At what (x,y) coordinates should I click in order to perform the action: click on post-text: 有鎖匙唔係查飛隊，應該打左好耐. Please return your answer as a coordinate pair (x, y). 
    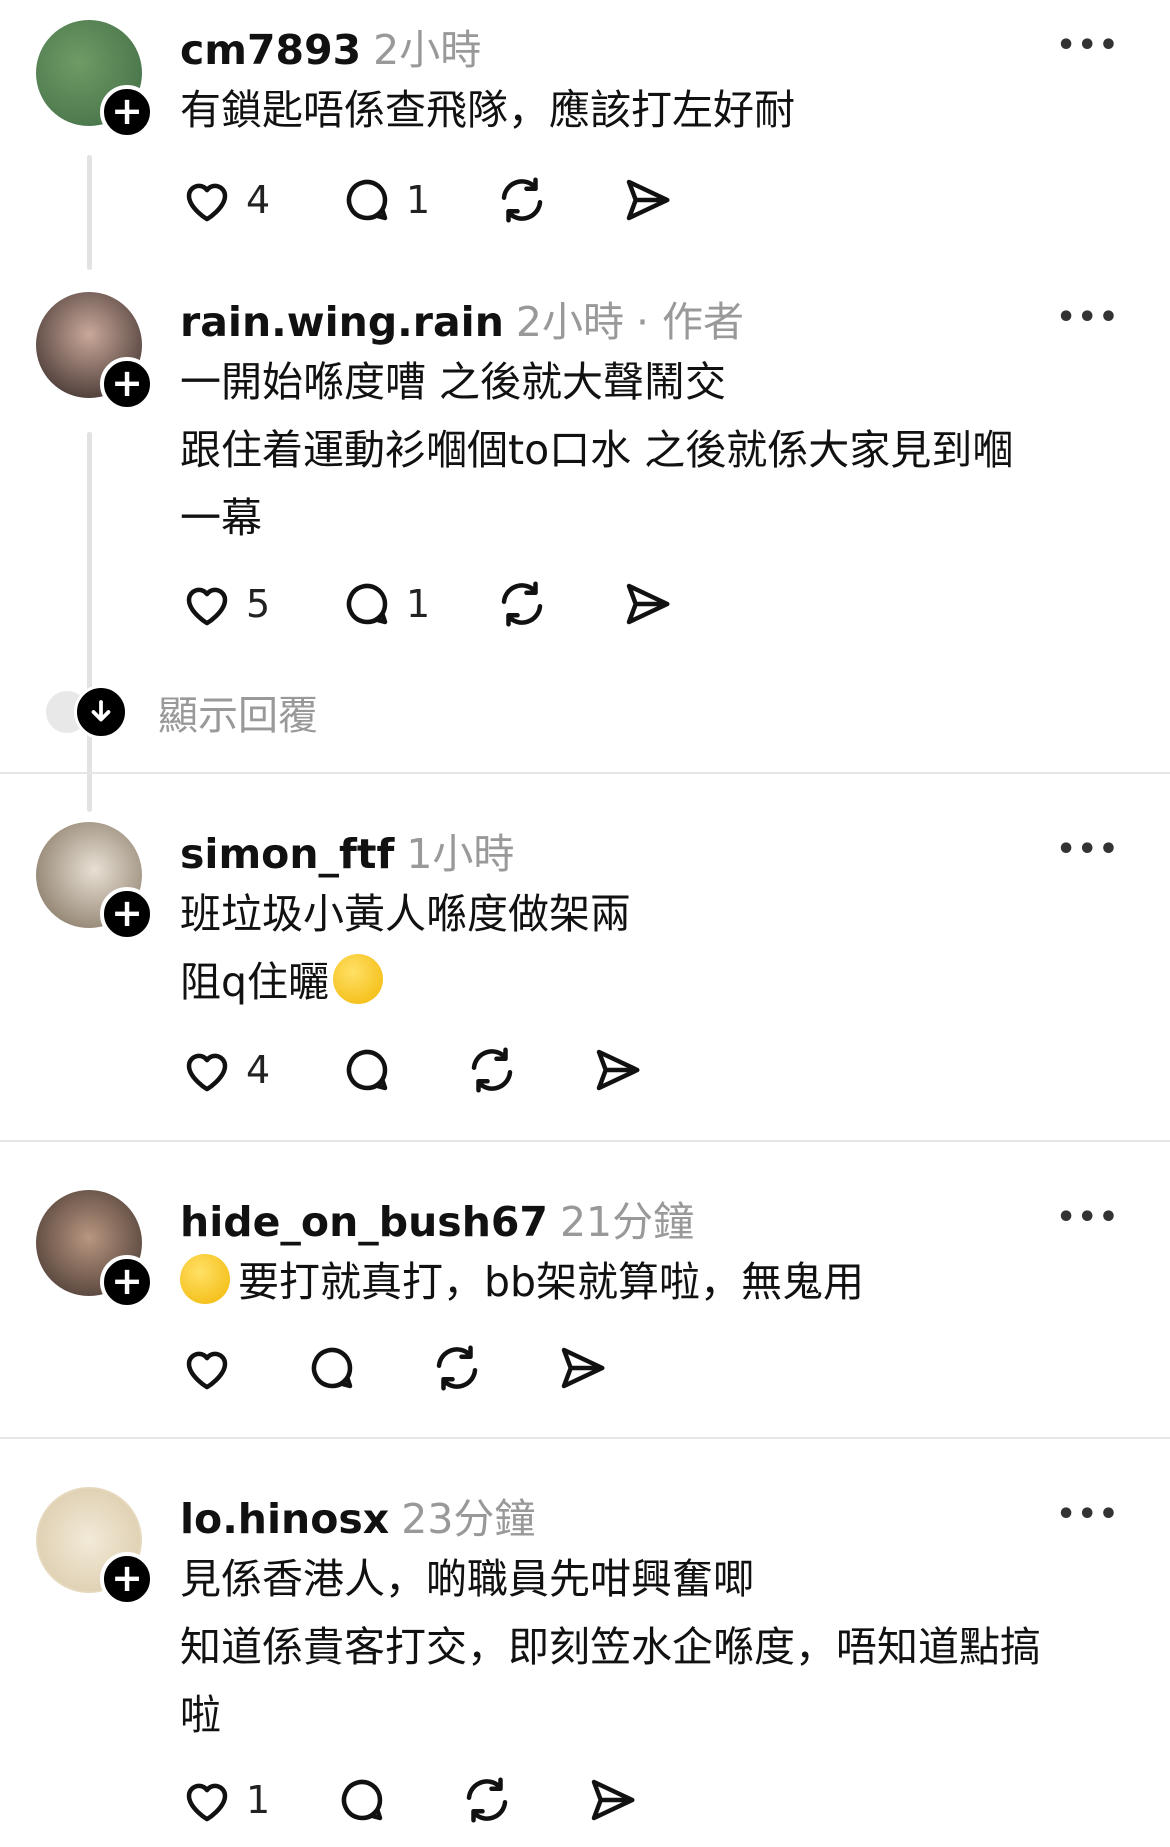
    Looking at the image, I should click on (650, 110).